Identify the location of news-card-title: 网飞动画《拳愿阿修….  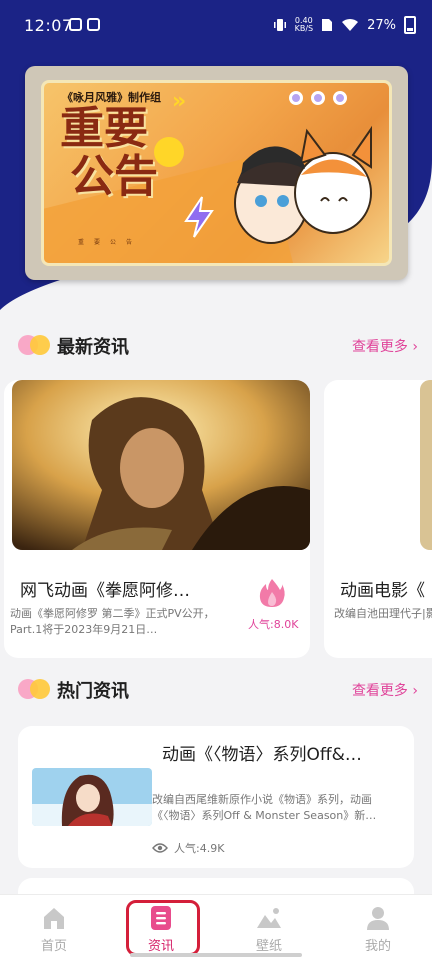
(105, 591).